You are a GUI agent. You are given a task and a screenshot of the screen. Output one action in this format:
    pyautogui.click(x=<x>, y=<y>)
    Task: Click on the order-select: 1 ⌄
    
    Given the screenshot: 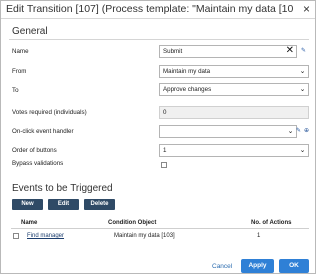 What is the action you would take?
    pyautogui.click(x=234, y=150)
    